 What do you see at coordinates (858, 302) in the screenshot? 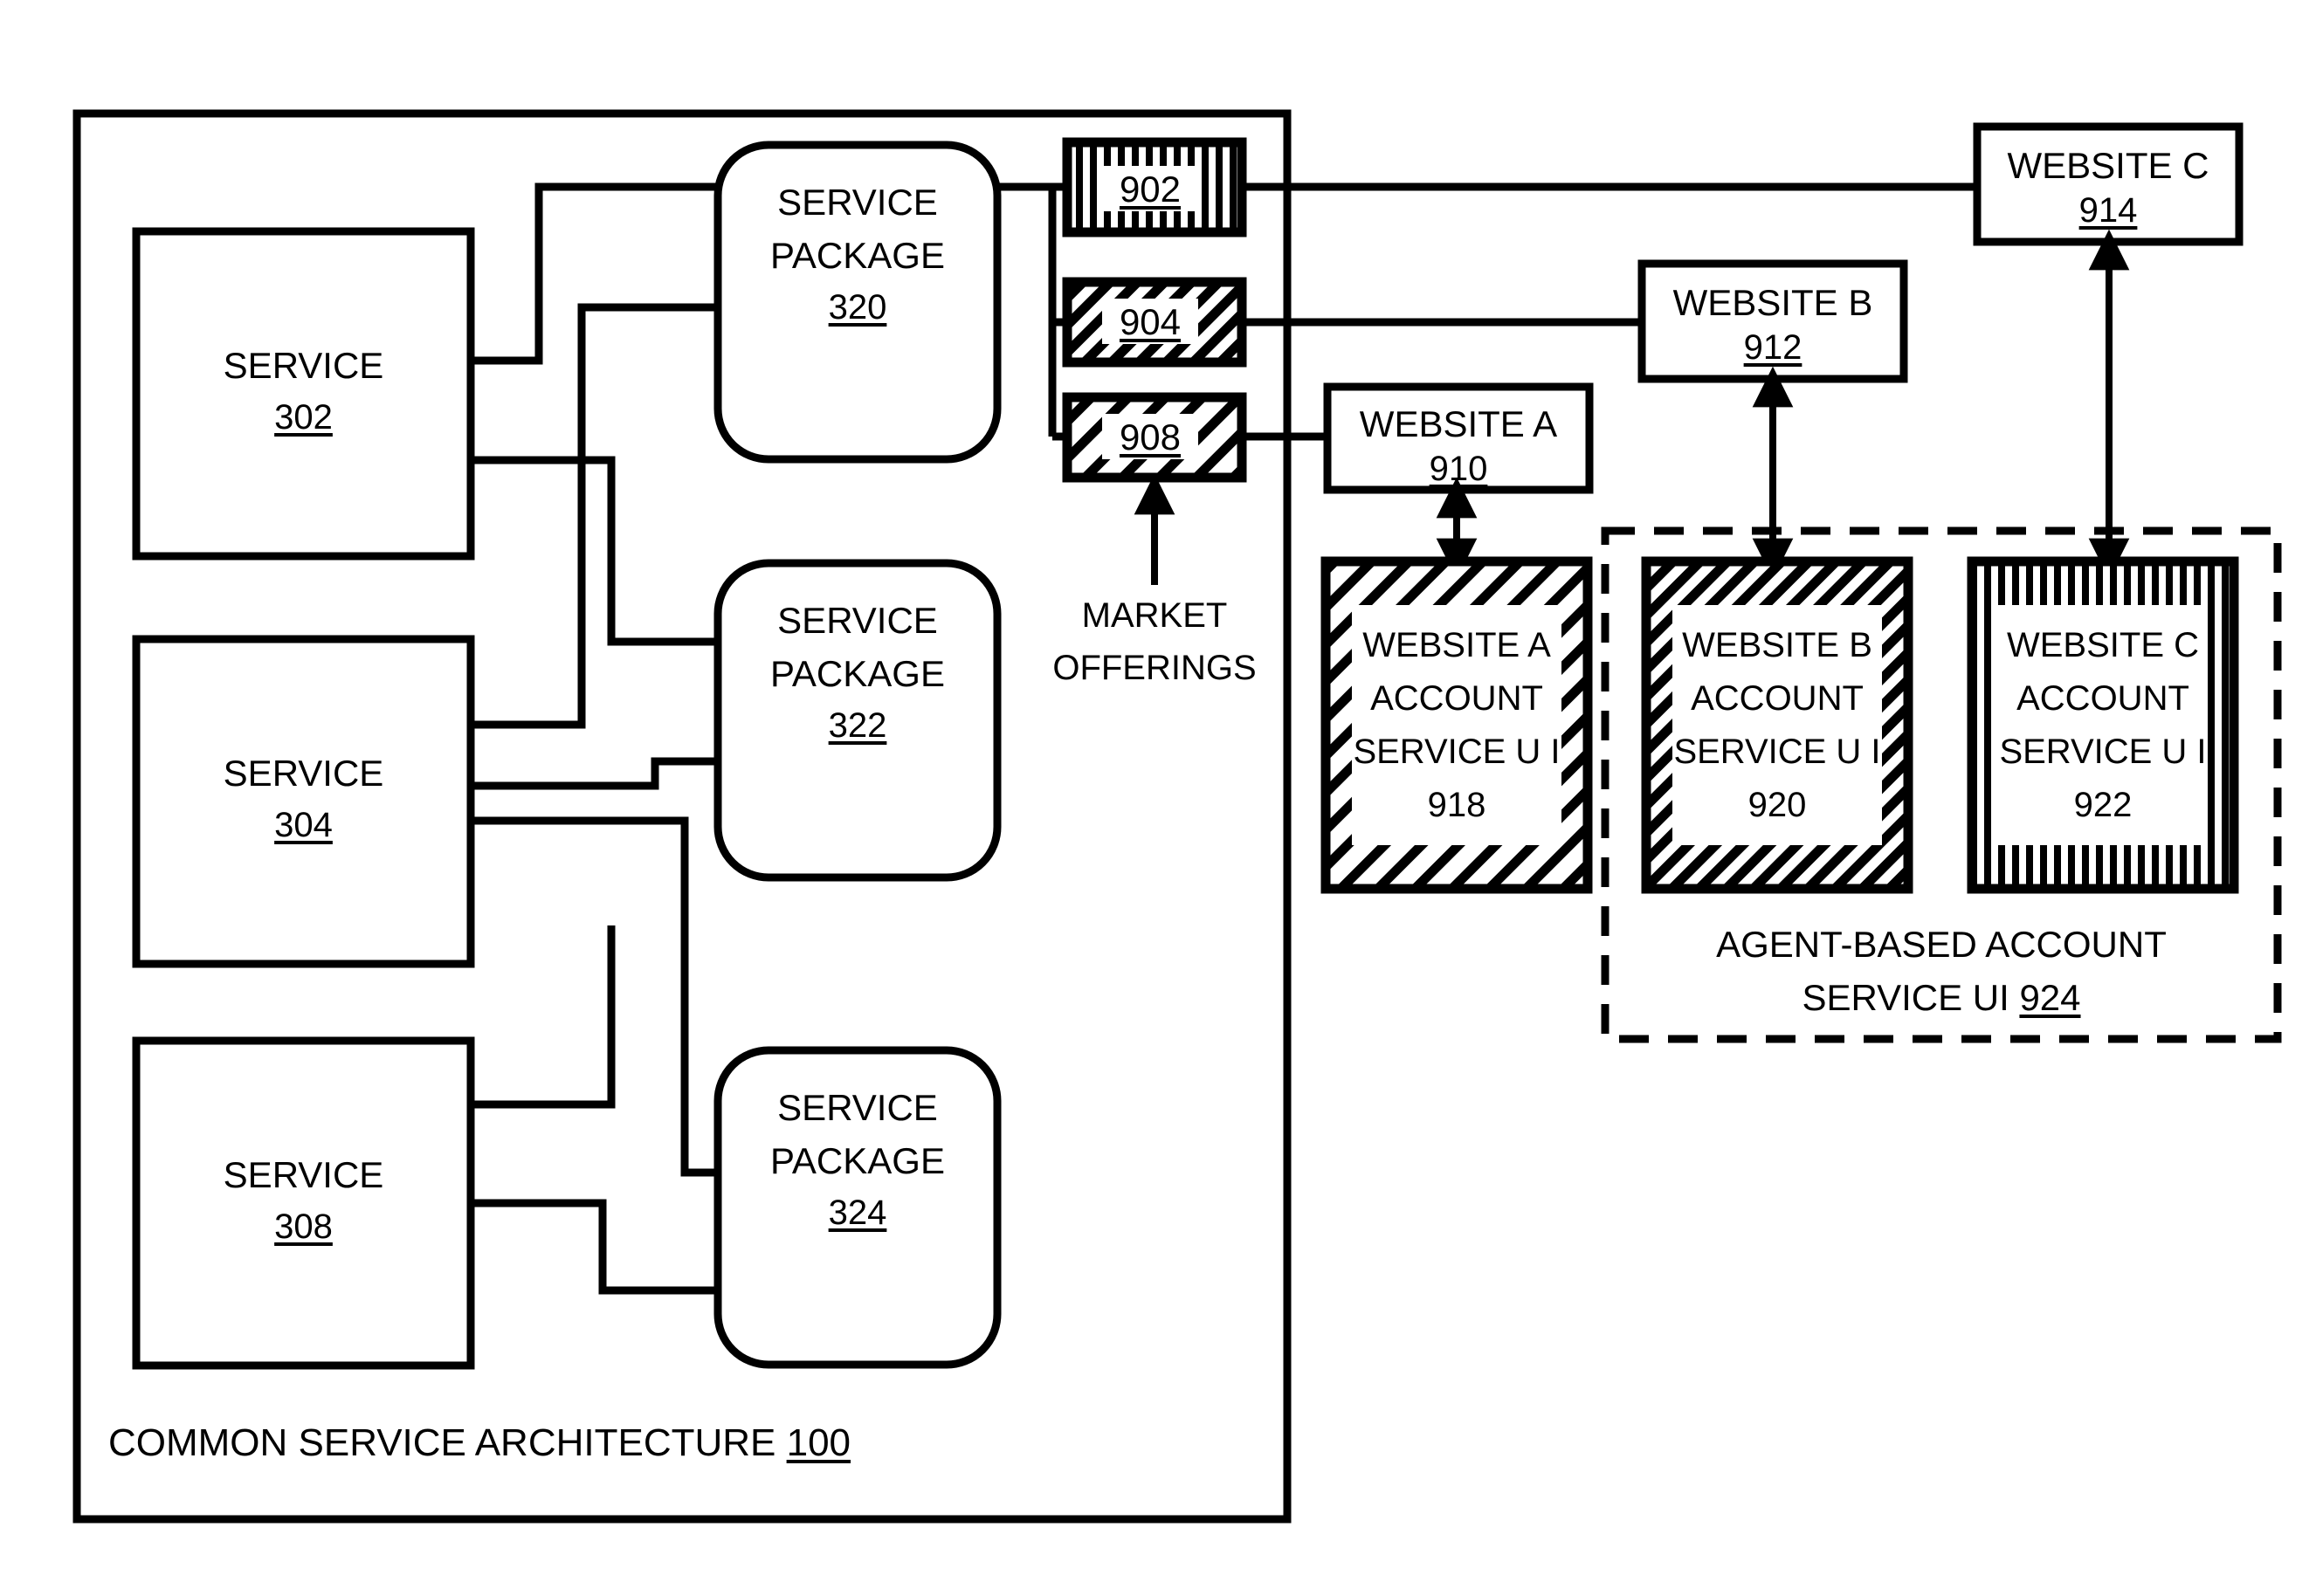
I see `service-package-320-box` at bounding box center [858, 302].